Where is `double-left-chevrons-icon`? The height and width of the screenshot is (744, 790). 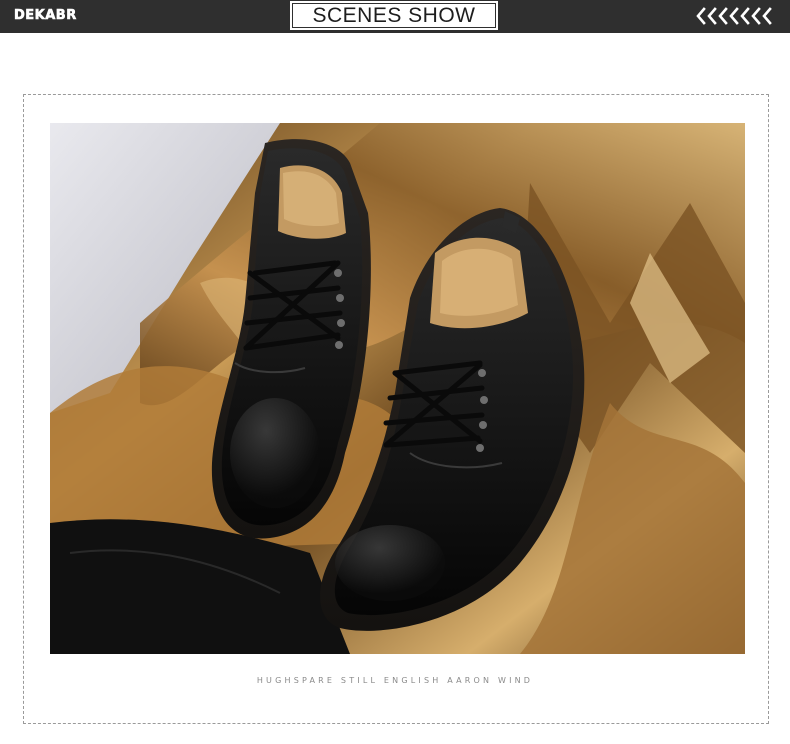
double-left-chevrons-icon is located at coordinates (734, 16).